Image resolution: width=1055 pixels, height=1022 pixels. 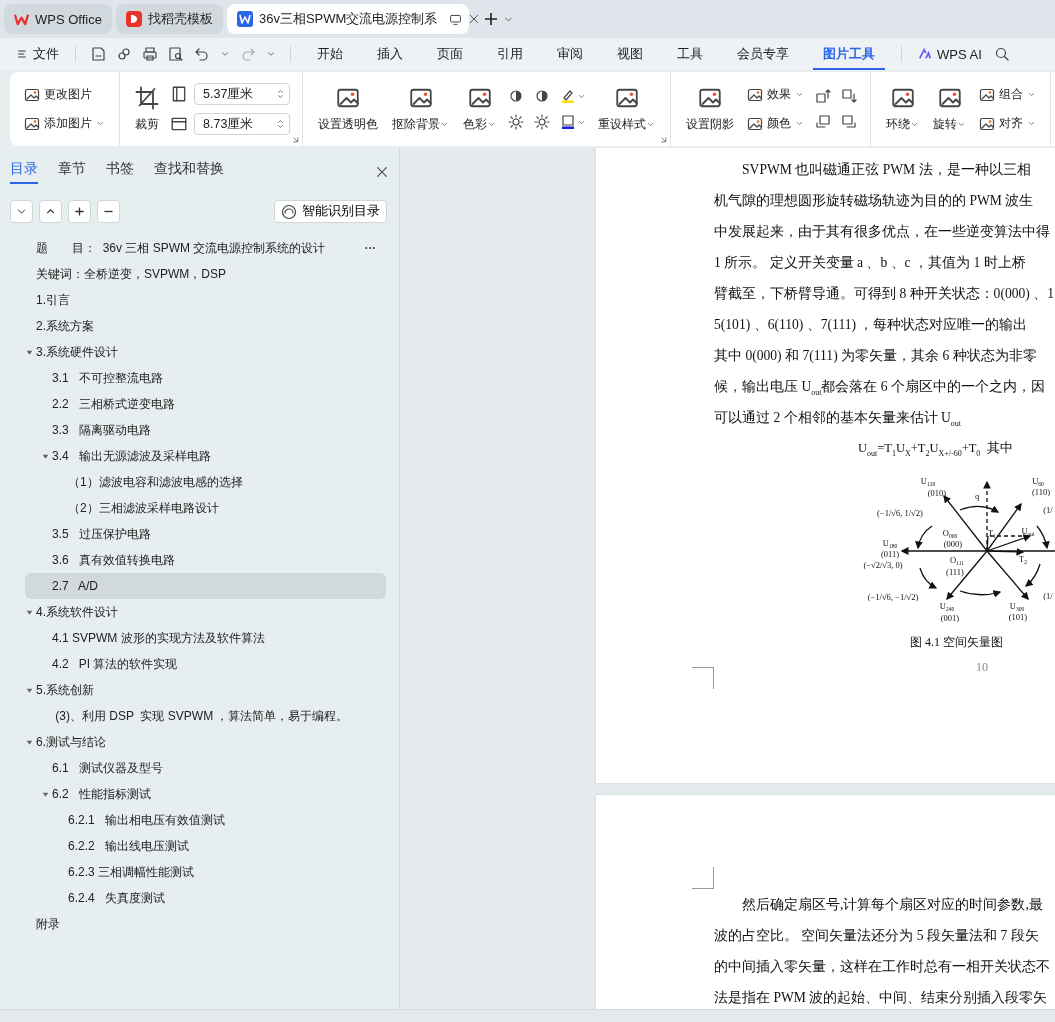 I want to click on sidebar-tab: 查找和替换, so click(x=189, y=172).